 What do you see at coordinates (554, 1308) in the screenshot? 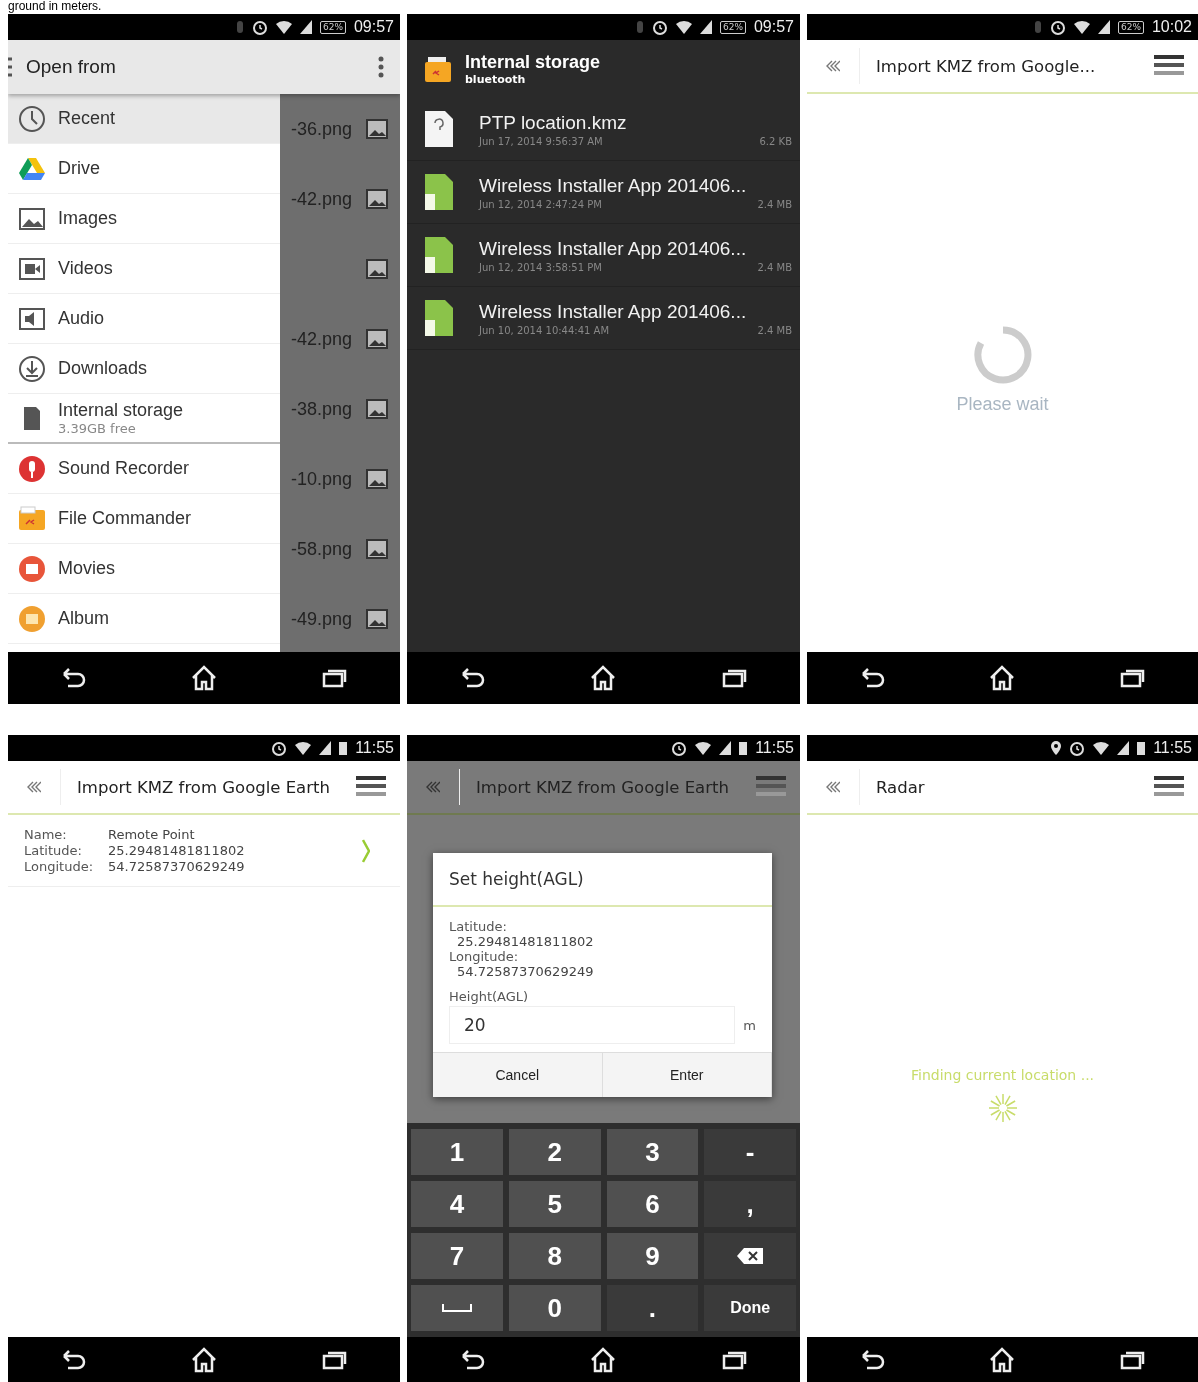
I see `keyboard-key: 0` at bounding box center [554, 1308].